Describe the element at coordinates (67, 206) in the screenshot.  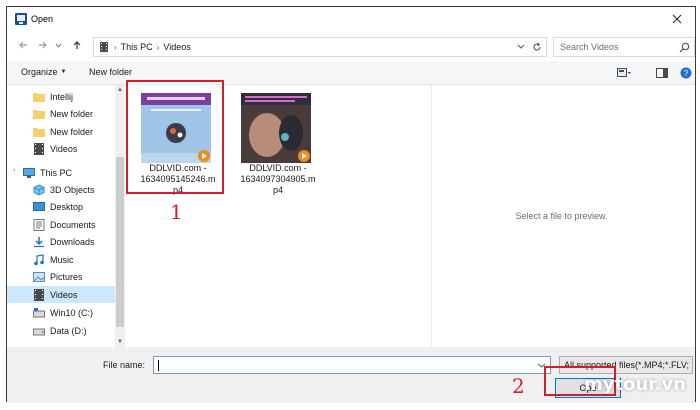
I see `sidebar-item-label: Desktop` at that location.